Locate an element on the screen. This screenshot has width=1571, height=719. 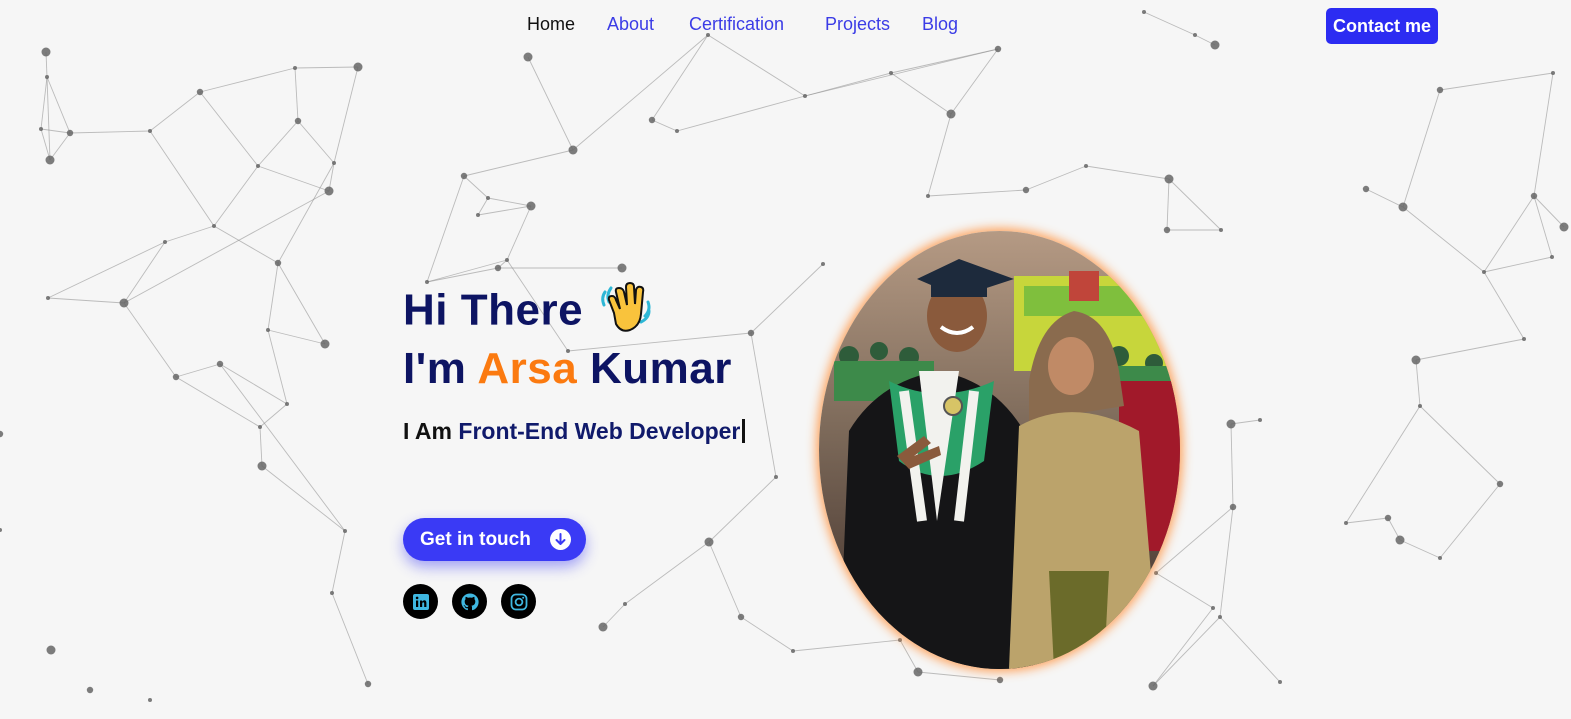
role-line: I Am Front-End Web Developer is located at coordinates (574, 431).